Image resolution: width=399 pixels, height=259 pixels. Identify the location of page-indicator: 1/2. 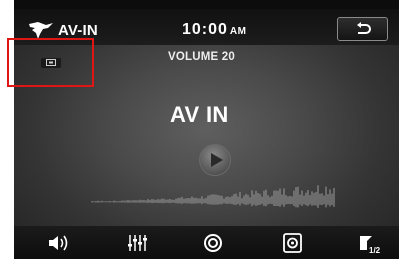
(375, 250).